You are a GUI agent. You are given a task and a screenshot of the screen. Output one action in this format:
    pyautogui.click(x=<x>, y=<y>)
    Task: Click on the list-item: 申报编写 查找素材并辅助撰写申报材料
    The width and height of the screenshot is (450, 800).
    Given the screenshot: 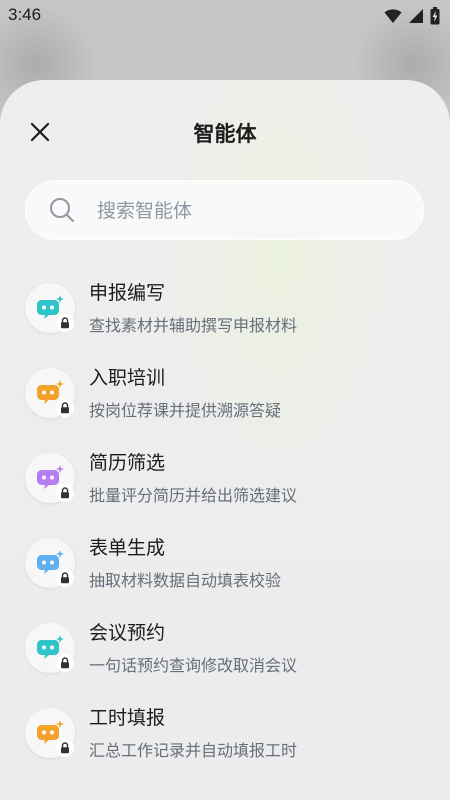 What is the action you would take?
    pyautogui.click(x=225, y=312)
    